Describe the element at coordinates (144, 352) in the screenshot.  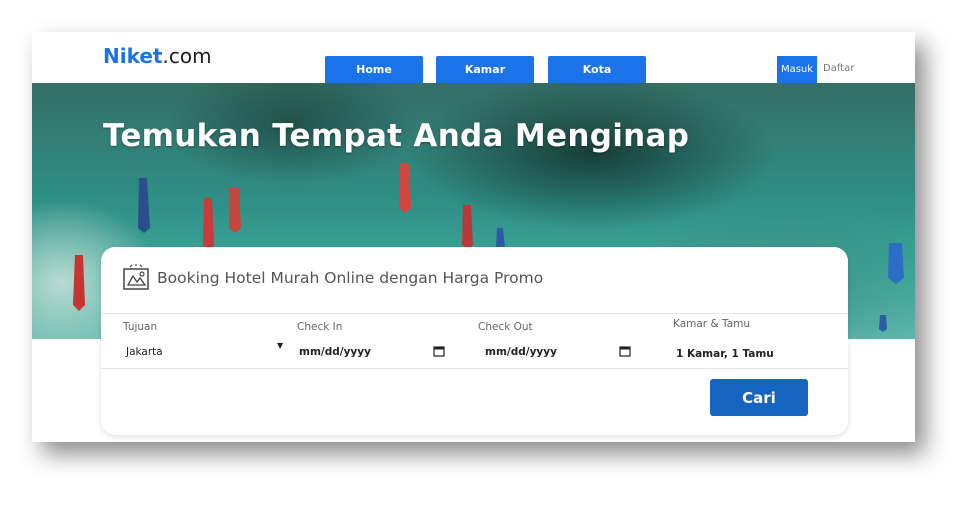
I see `destination-select: Jakarta` at that location.